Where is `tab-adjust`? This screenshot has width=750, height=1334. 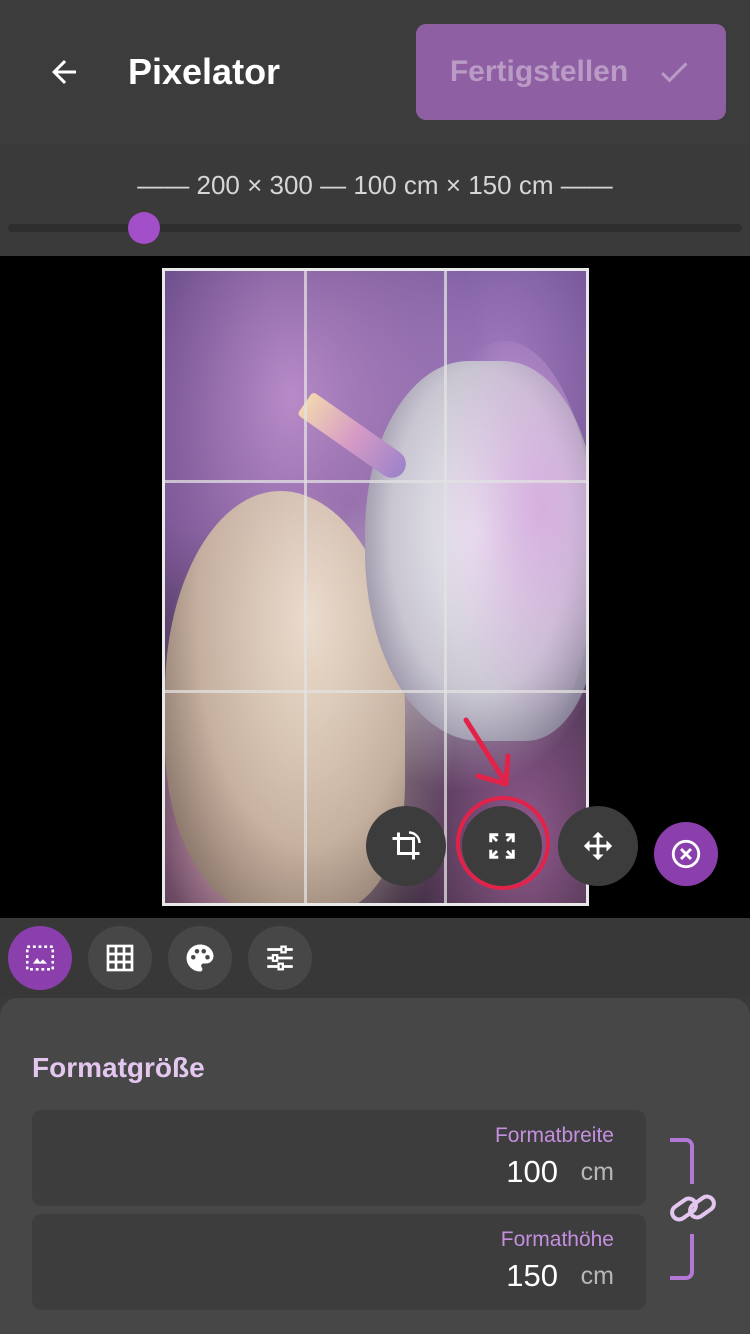 tab-adjust is located at coordinates (280, 958).